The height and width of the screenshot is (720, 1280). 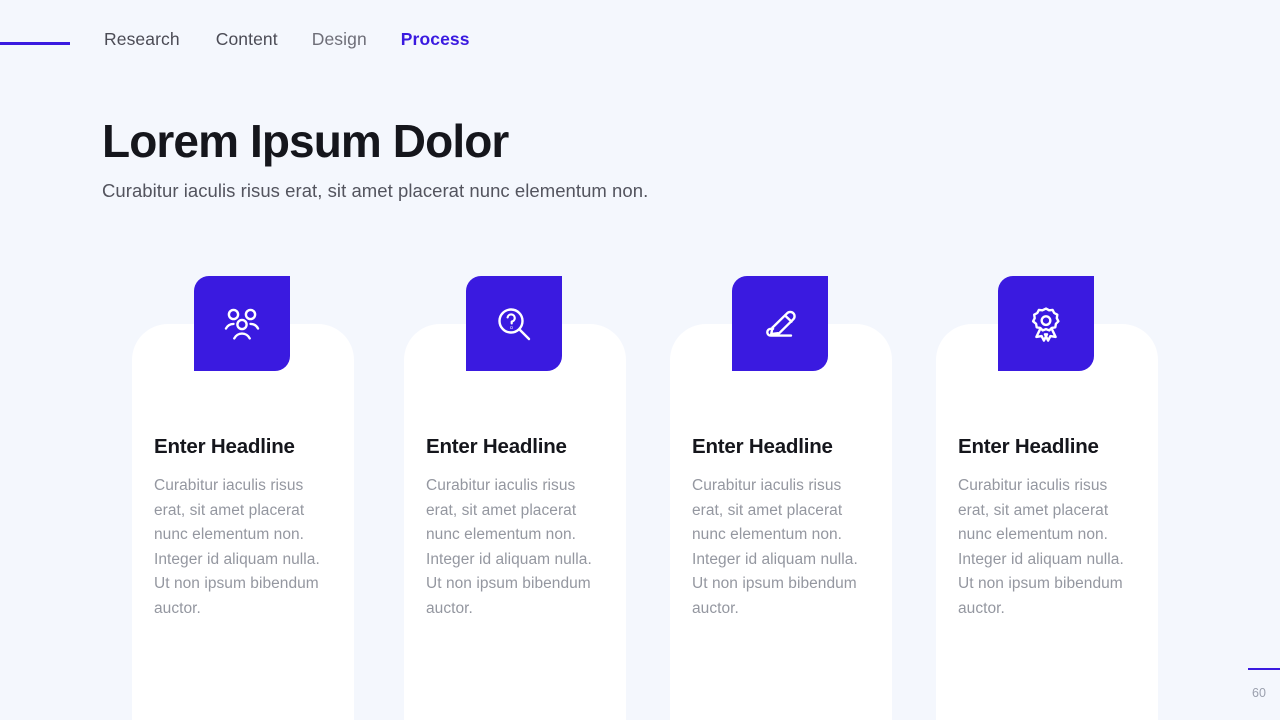 I want to click on nav-item-research: Research, so click(x=142, y=39).